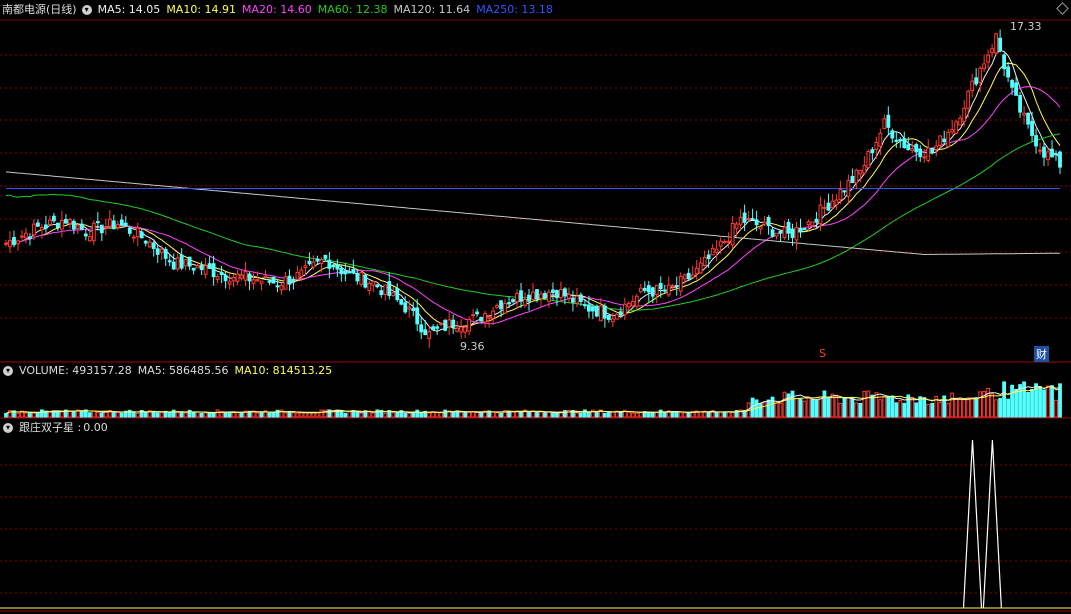 This screenshot has width=1071, height=614. I want to click on cai-marker: 财, so click(1041, 354).